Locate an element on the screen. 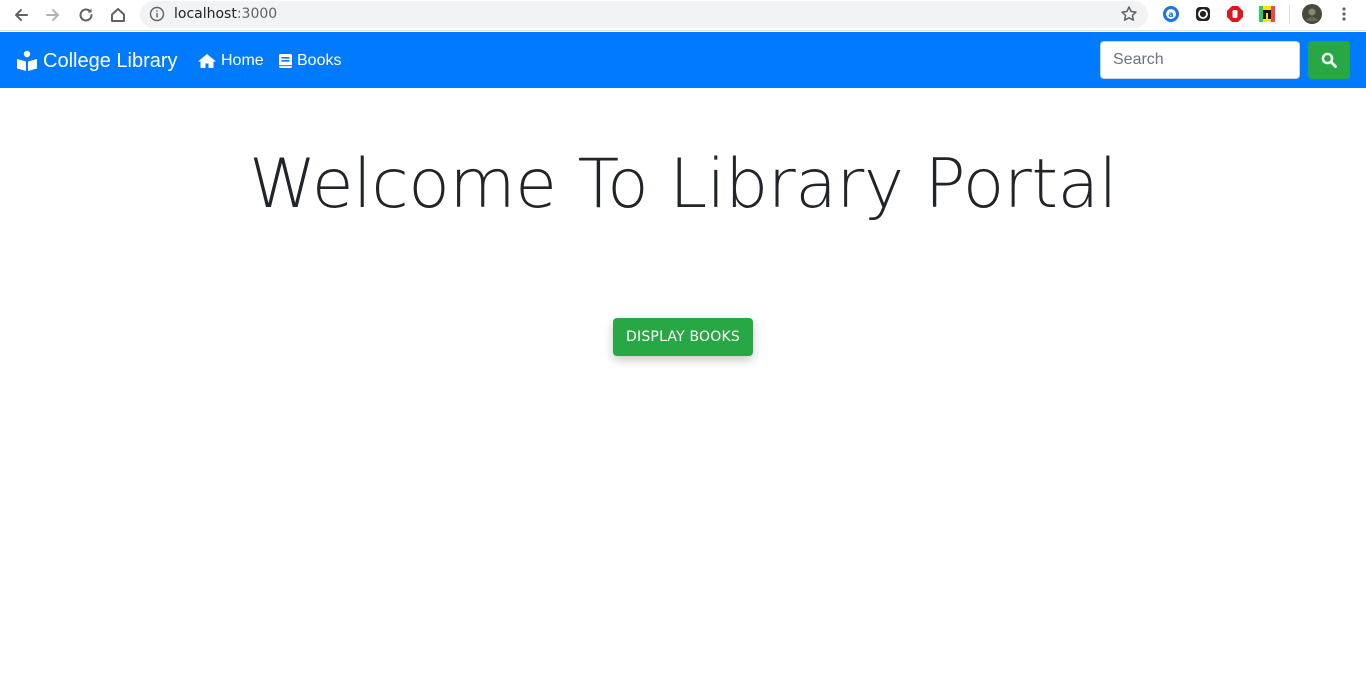 This screenshot has height=682, width=1366. profile-avatar-icon is located at coordinates (1312, 14).